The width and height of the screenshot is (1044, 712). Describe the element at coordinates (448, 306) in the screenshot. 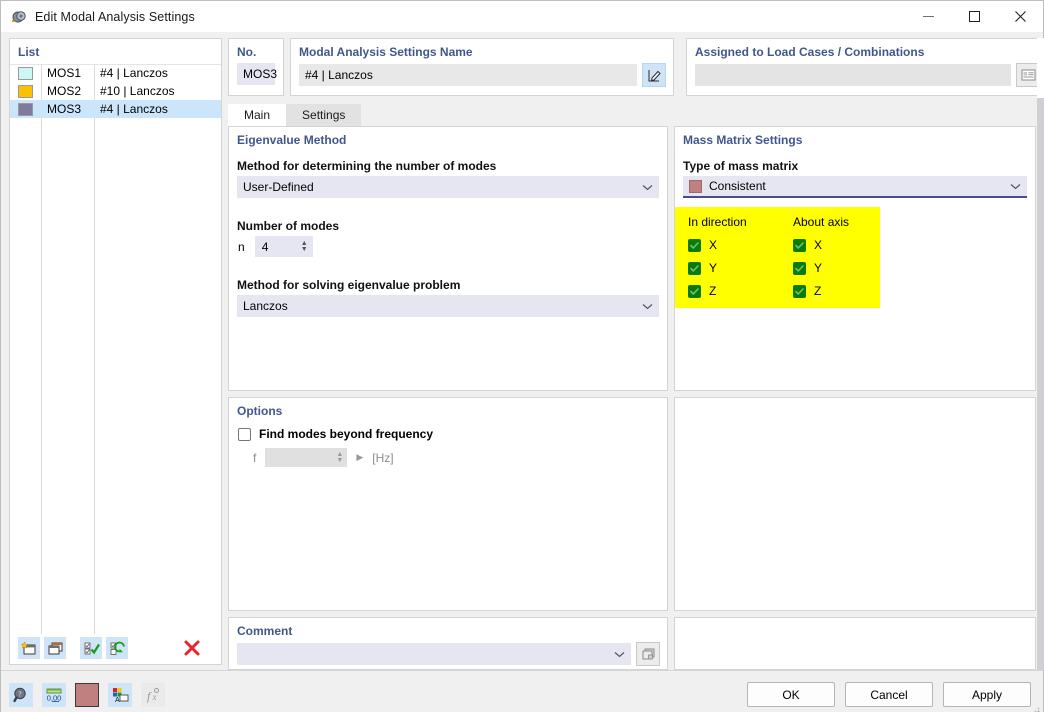

I see `solver-dropdown: Lanczos` at that location.